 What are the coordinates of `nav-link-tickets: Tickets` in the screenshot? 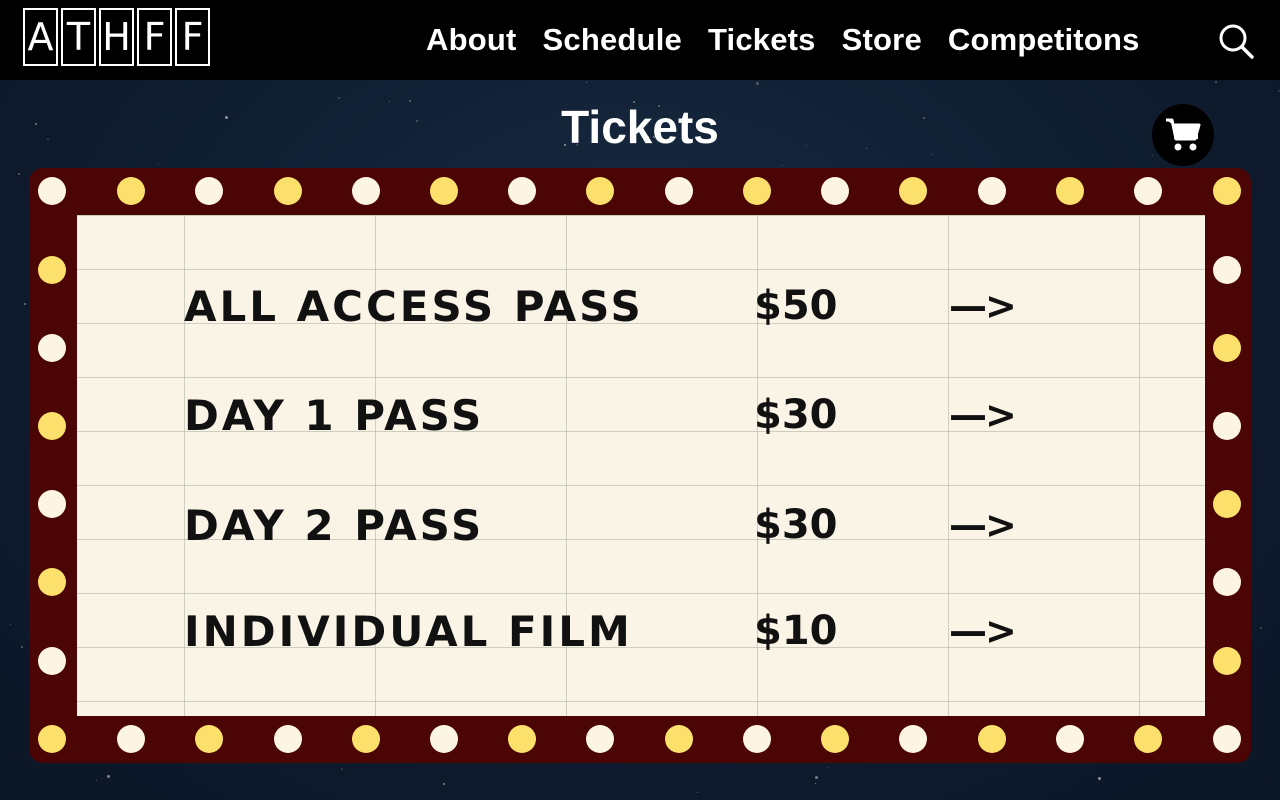 It's located at (762, 40).